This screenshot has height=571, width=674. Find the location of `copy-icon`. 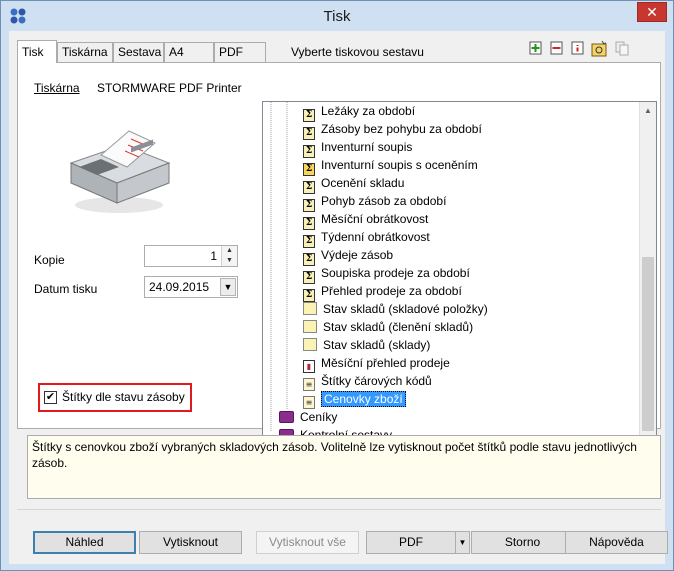

copy-icon is located at coordinates (622, 48).